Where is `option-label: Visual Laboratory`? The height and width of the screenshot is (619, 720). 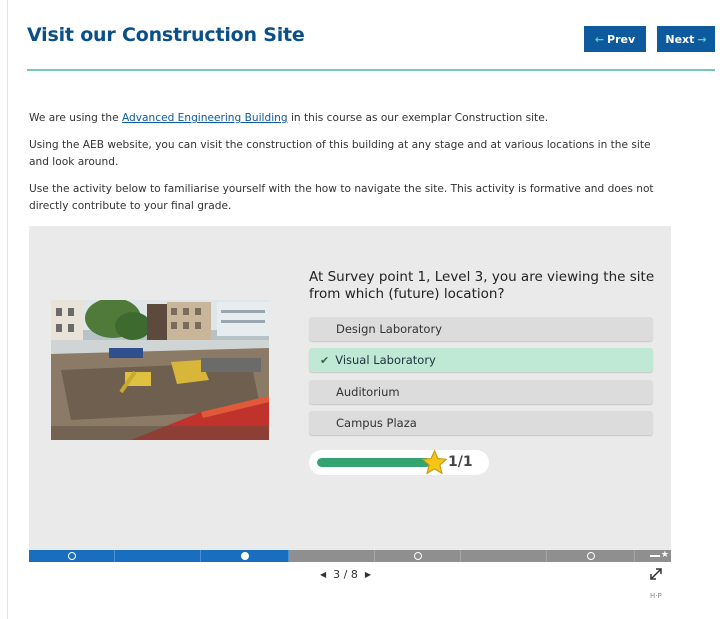
option-label: Visual Laboratory is located at coordinates (385, 360).